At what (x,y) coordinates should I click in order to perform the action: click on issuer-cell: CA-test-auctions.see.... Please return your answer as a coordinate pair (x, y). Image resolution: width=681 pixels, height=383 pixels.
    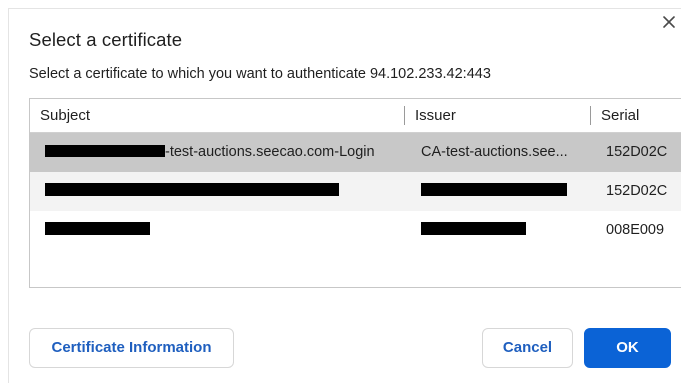
    Looking at the image, I should click on (494, 152).